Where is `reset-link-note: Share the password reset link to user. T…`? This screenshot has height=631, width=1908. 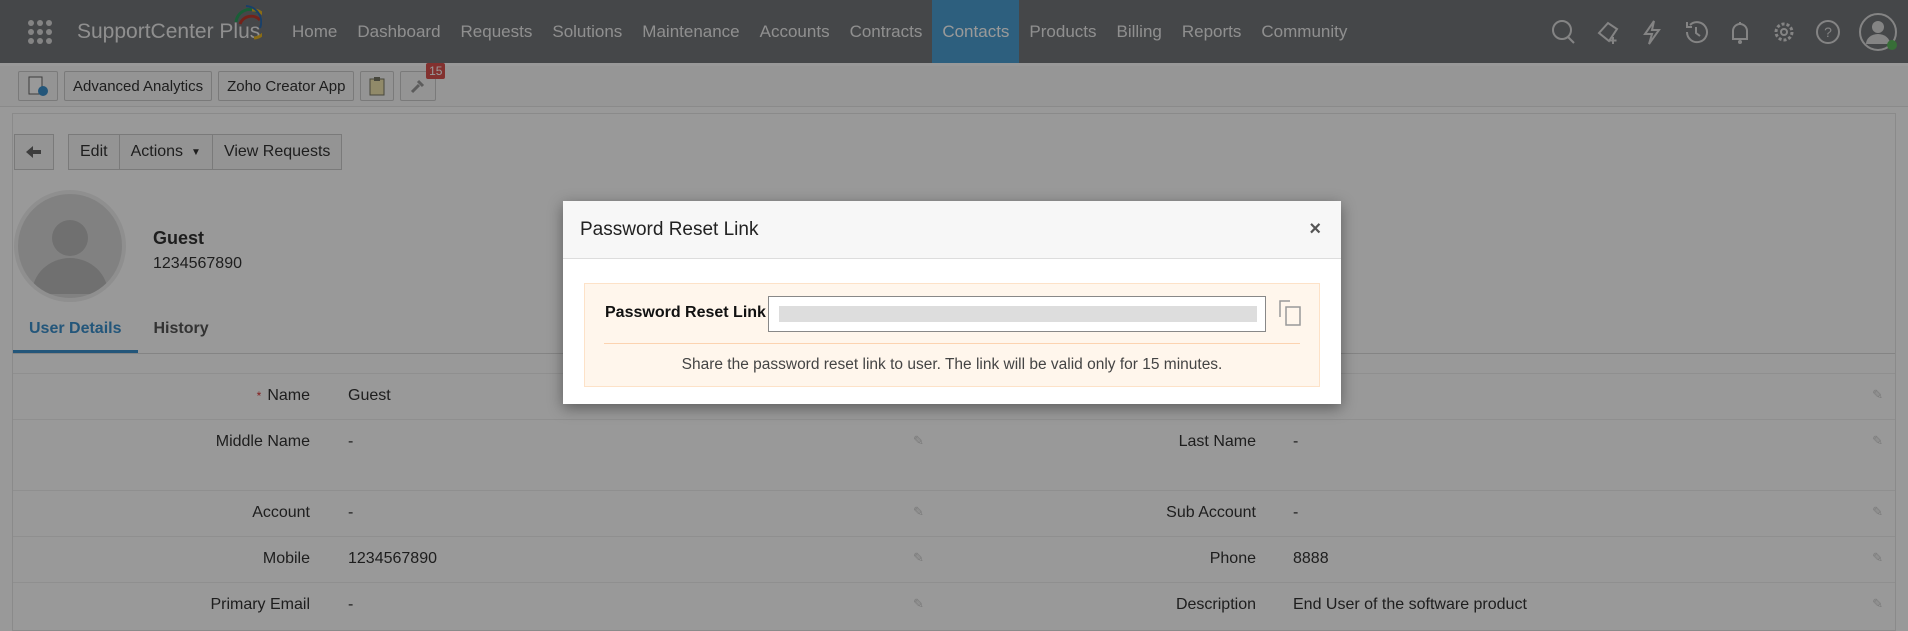 reset-link-note: Share the password reset link to user. T… is located at coordinates (952, 364).